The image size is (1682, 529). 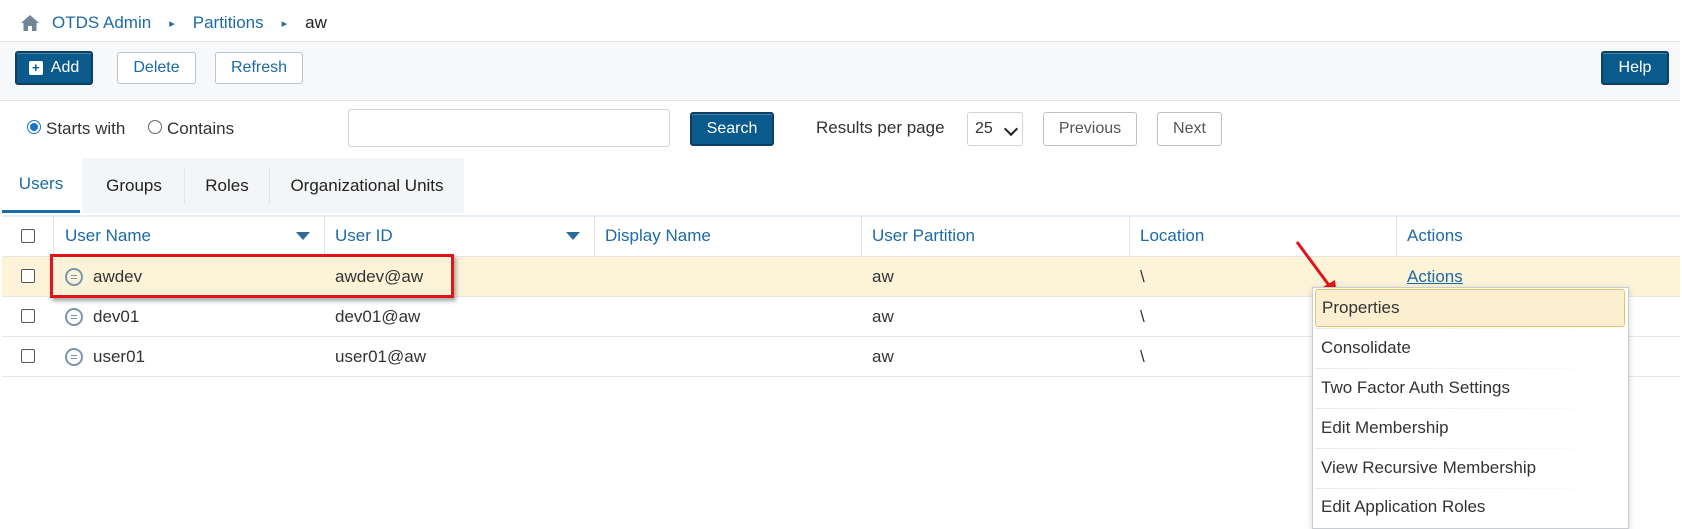 I want to click on user-id-cell: dev01@aw, so click(x=378, y=316).